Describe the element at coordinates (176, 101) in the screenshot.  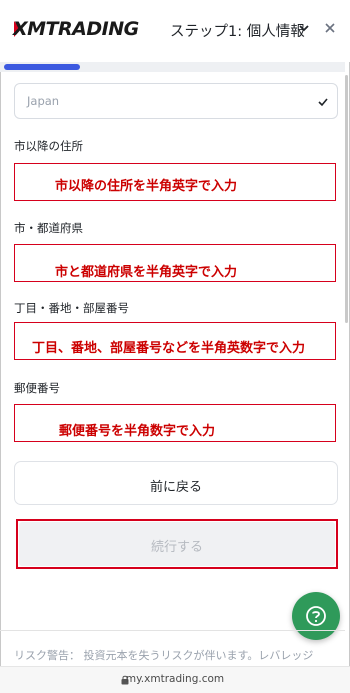
I see `country-field: Japan` at that location.